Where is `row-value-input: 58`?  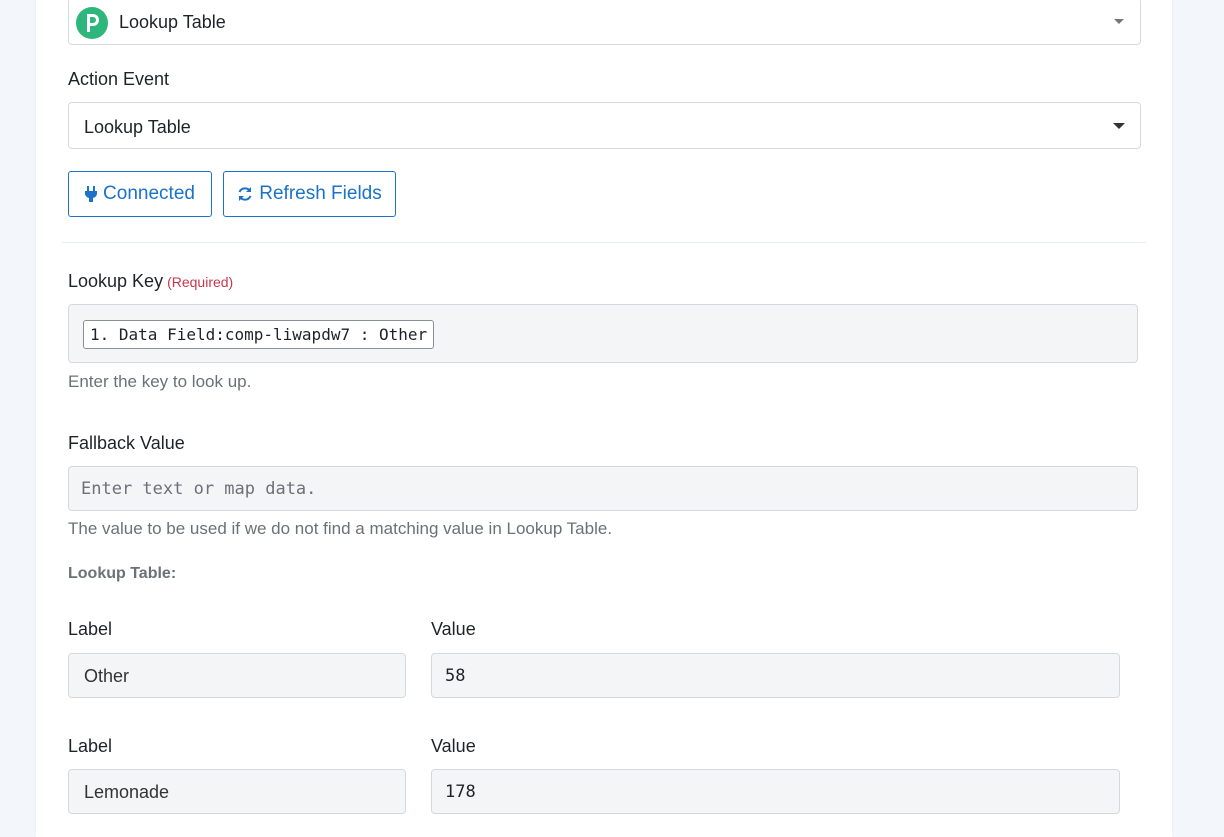
row-value-input: 58 is located at coordinates (775, 675).